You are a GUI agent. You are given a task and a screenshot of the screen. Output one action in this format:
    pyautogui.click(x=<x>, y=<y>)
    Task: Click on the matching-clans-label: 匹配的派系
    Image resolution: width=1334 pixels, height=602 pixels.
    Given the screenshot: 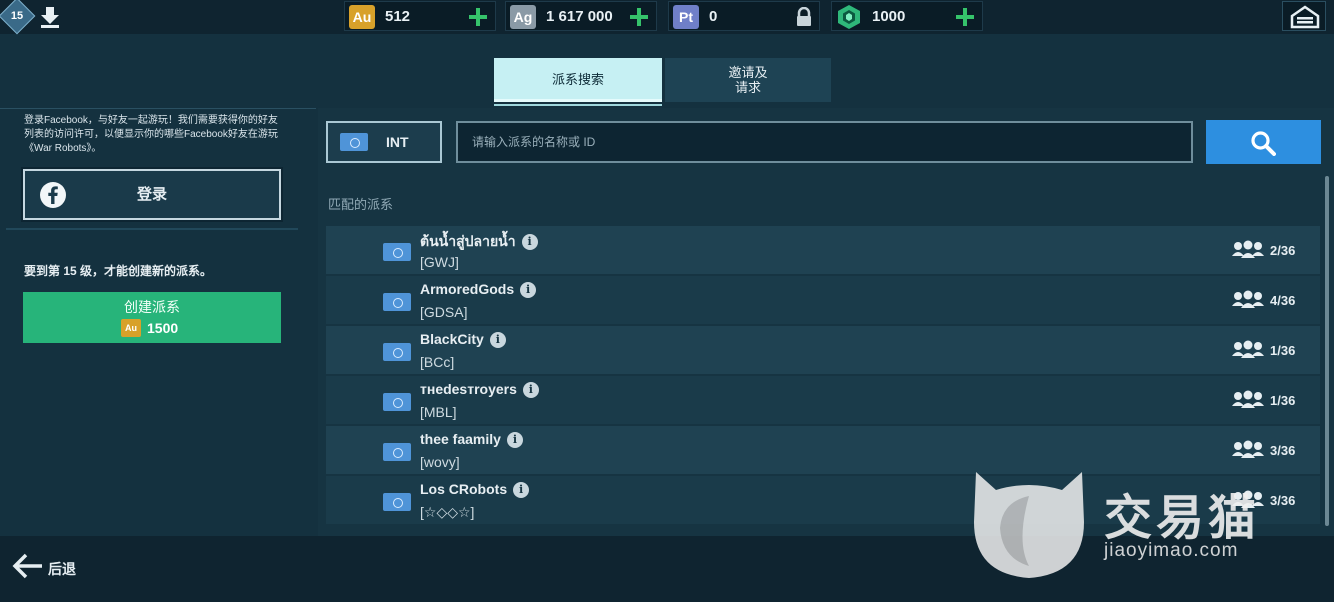 What is the action you would take?
    pyautogui.click(x=361, y=204)
    